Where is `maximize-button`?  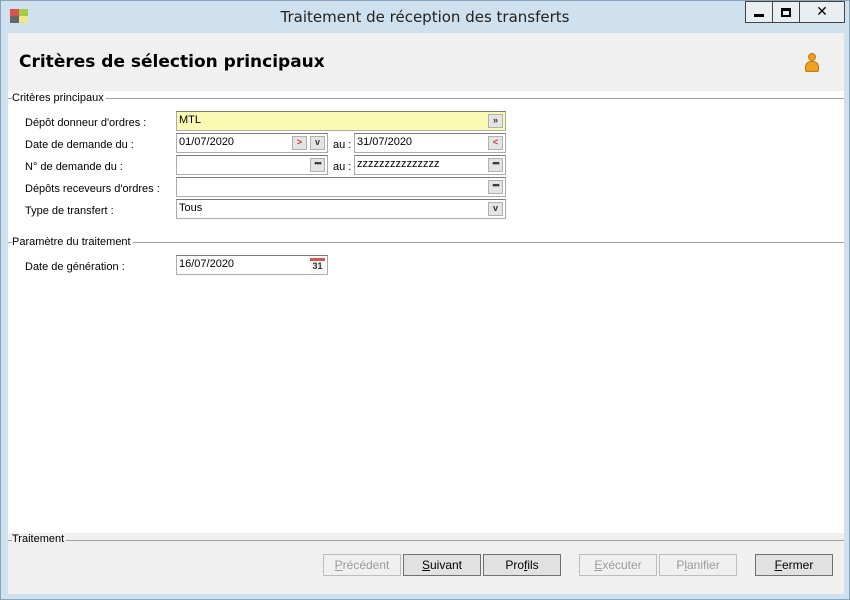
maximize-button is located at coordinates (786, 12).